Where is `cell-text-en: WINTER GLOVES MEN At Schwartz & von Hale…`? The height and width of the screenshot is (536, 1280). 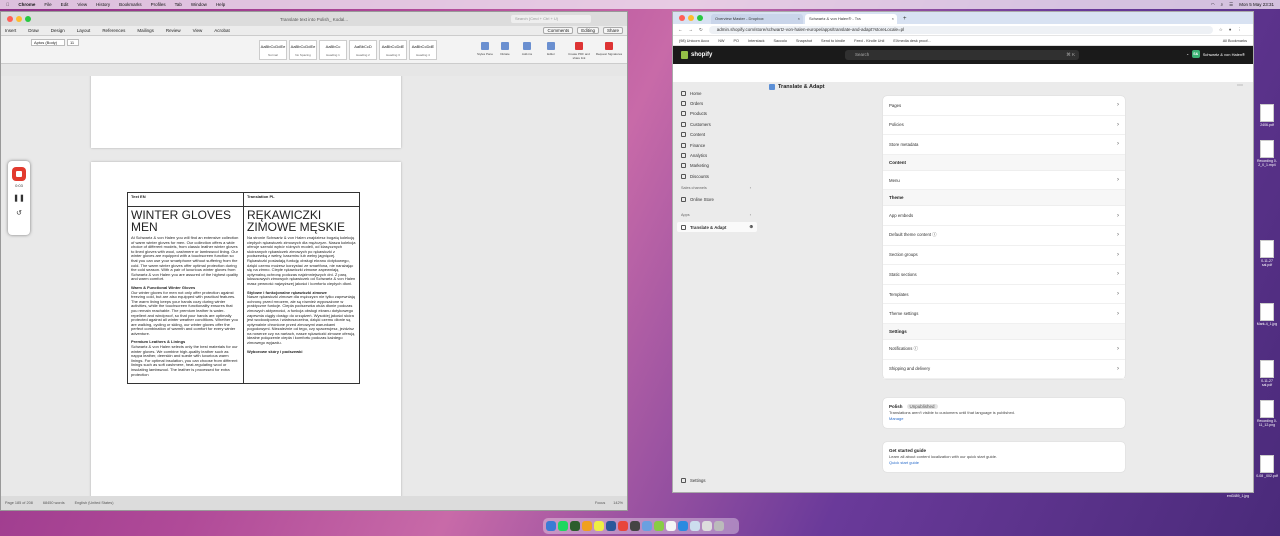
cell-text-en: WINTER GLOVES MEN At Schwartz & von Hale… is located at coordinates (185, 295).